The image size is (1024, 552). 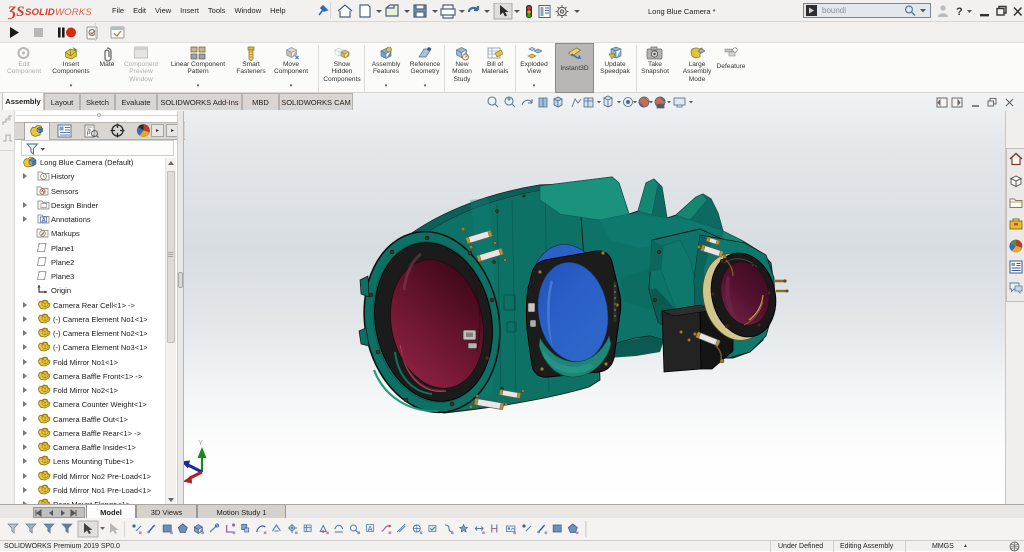 I want to click on svg-text: ƷS, so click(x=16, y=11).